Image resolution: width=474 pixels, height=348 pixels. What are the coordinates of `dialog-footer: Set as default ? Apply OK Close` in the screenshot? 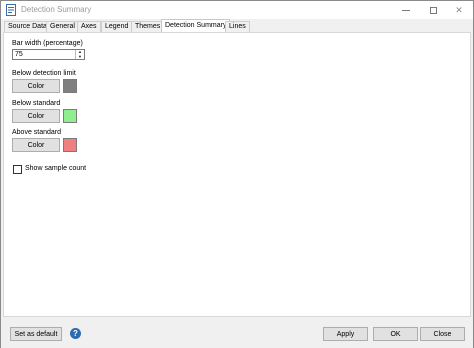 It's located at (237, 333).